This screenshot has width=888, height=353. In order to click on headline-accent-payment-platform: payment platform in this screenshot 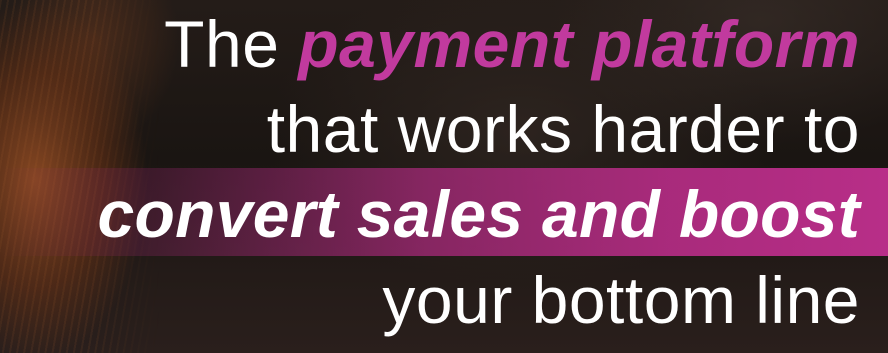, I will do `click(579, 44)`.